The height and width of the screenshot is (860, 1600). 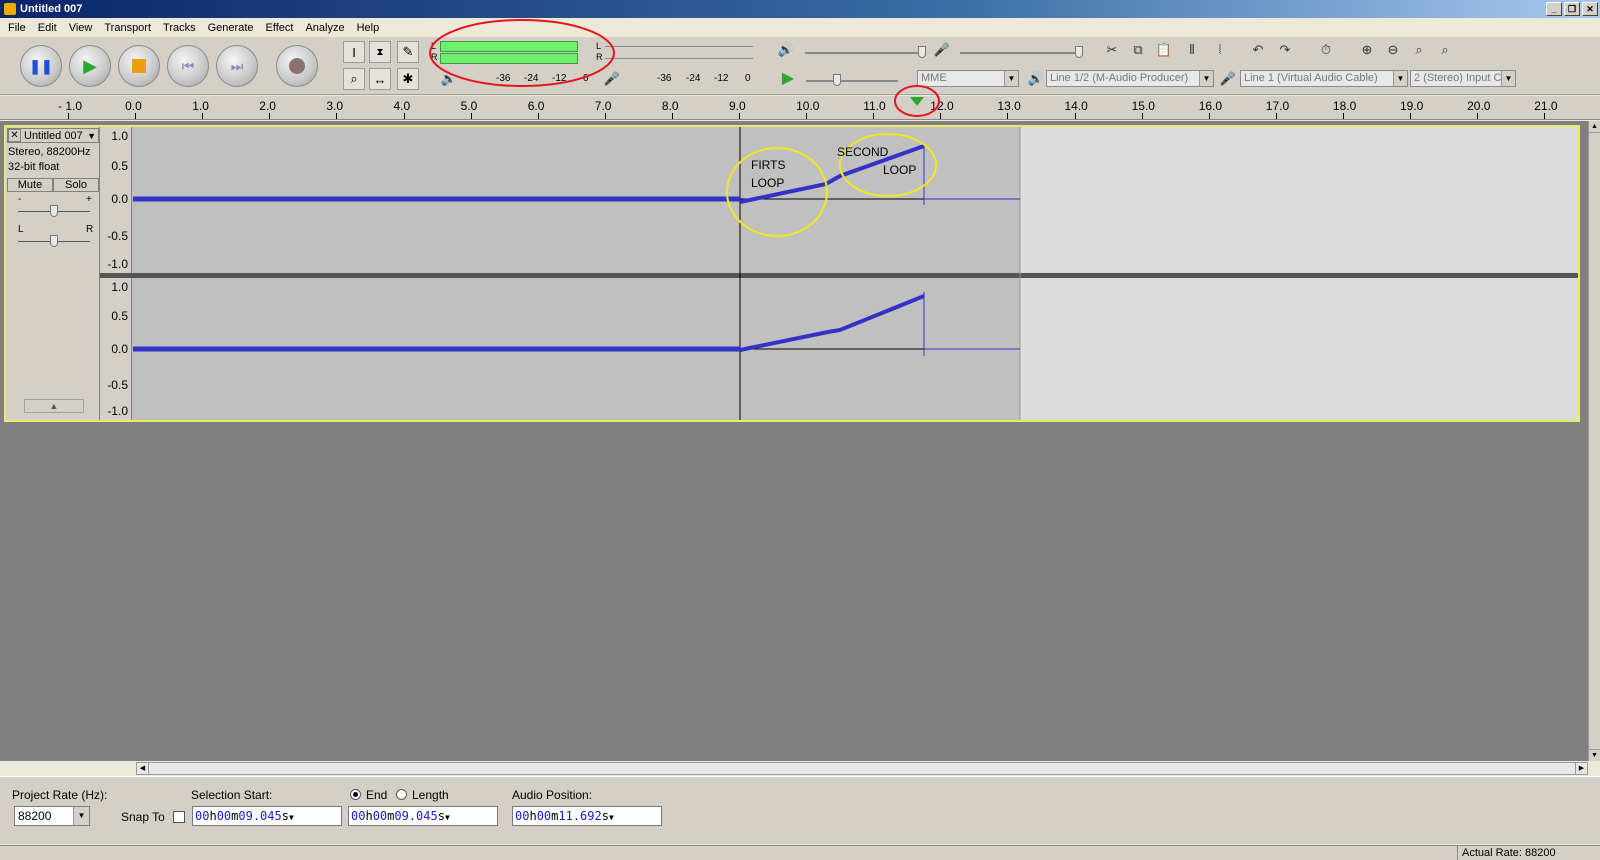 What do you see at coordinates (143, 817) in the screenshot?
I see `snap-to-label: Snap To` at bounding box center [143, 817].